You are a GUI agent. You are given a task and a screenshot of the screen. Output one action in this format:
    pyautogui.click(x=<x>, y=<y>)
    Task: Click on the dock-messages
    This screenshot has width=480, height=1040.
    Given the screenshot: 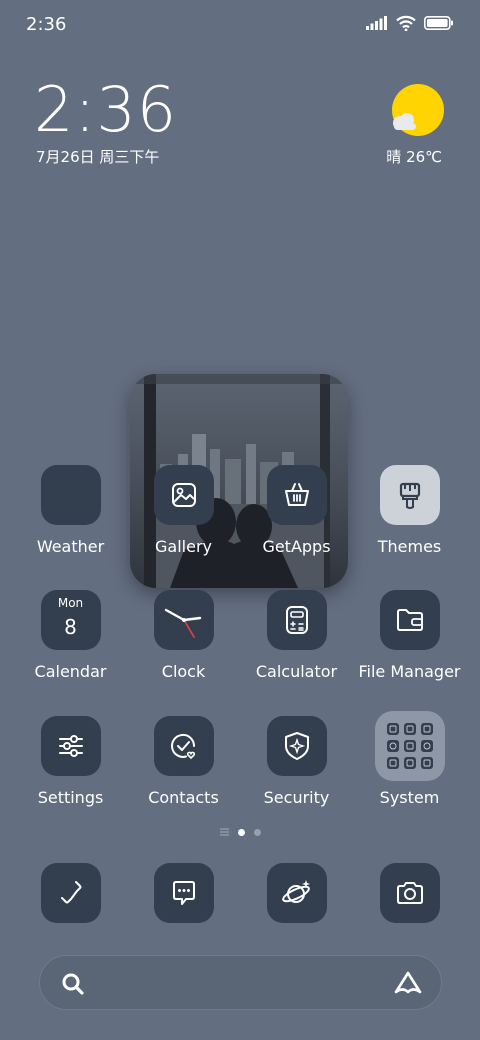 What is the action you would take?
    pyautogui.click(x=184, y=893)
    